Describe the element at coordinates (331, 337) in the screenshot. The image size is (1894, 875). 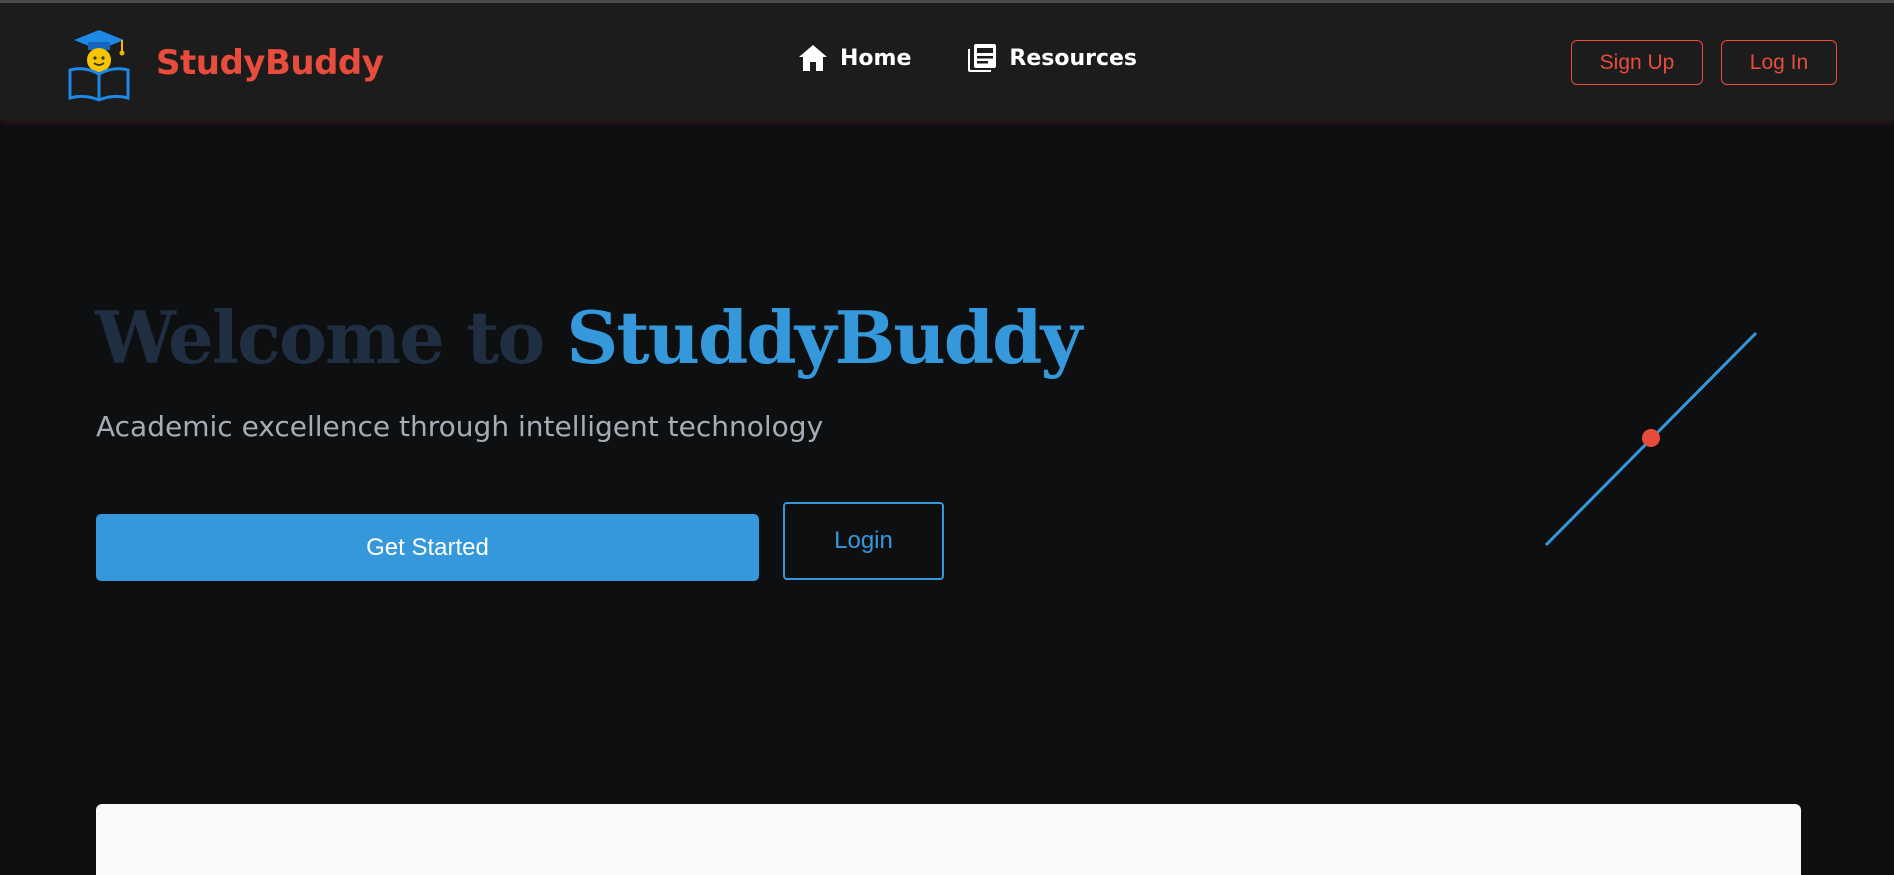
I see `hero-title-prefix: Welcome to` at that location.